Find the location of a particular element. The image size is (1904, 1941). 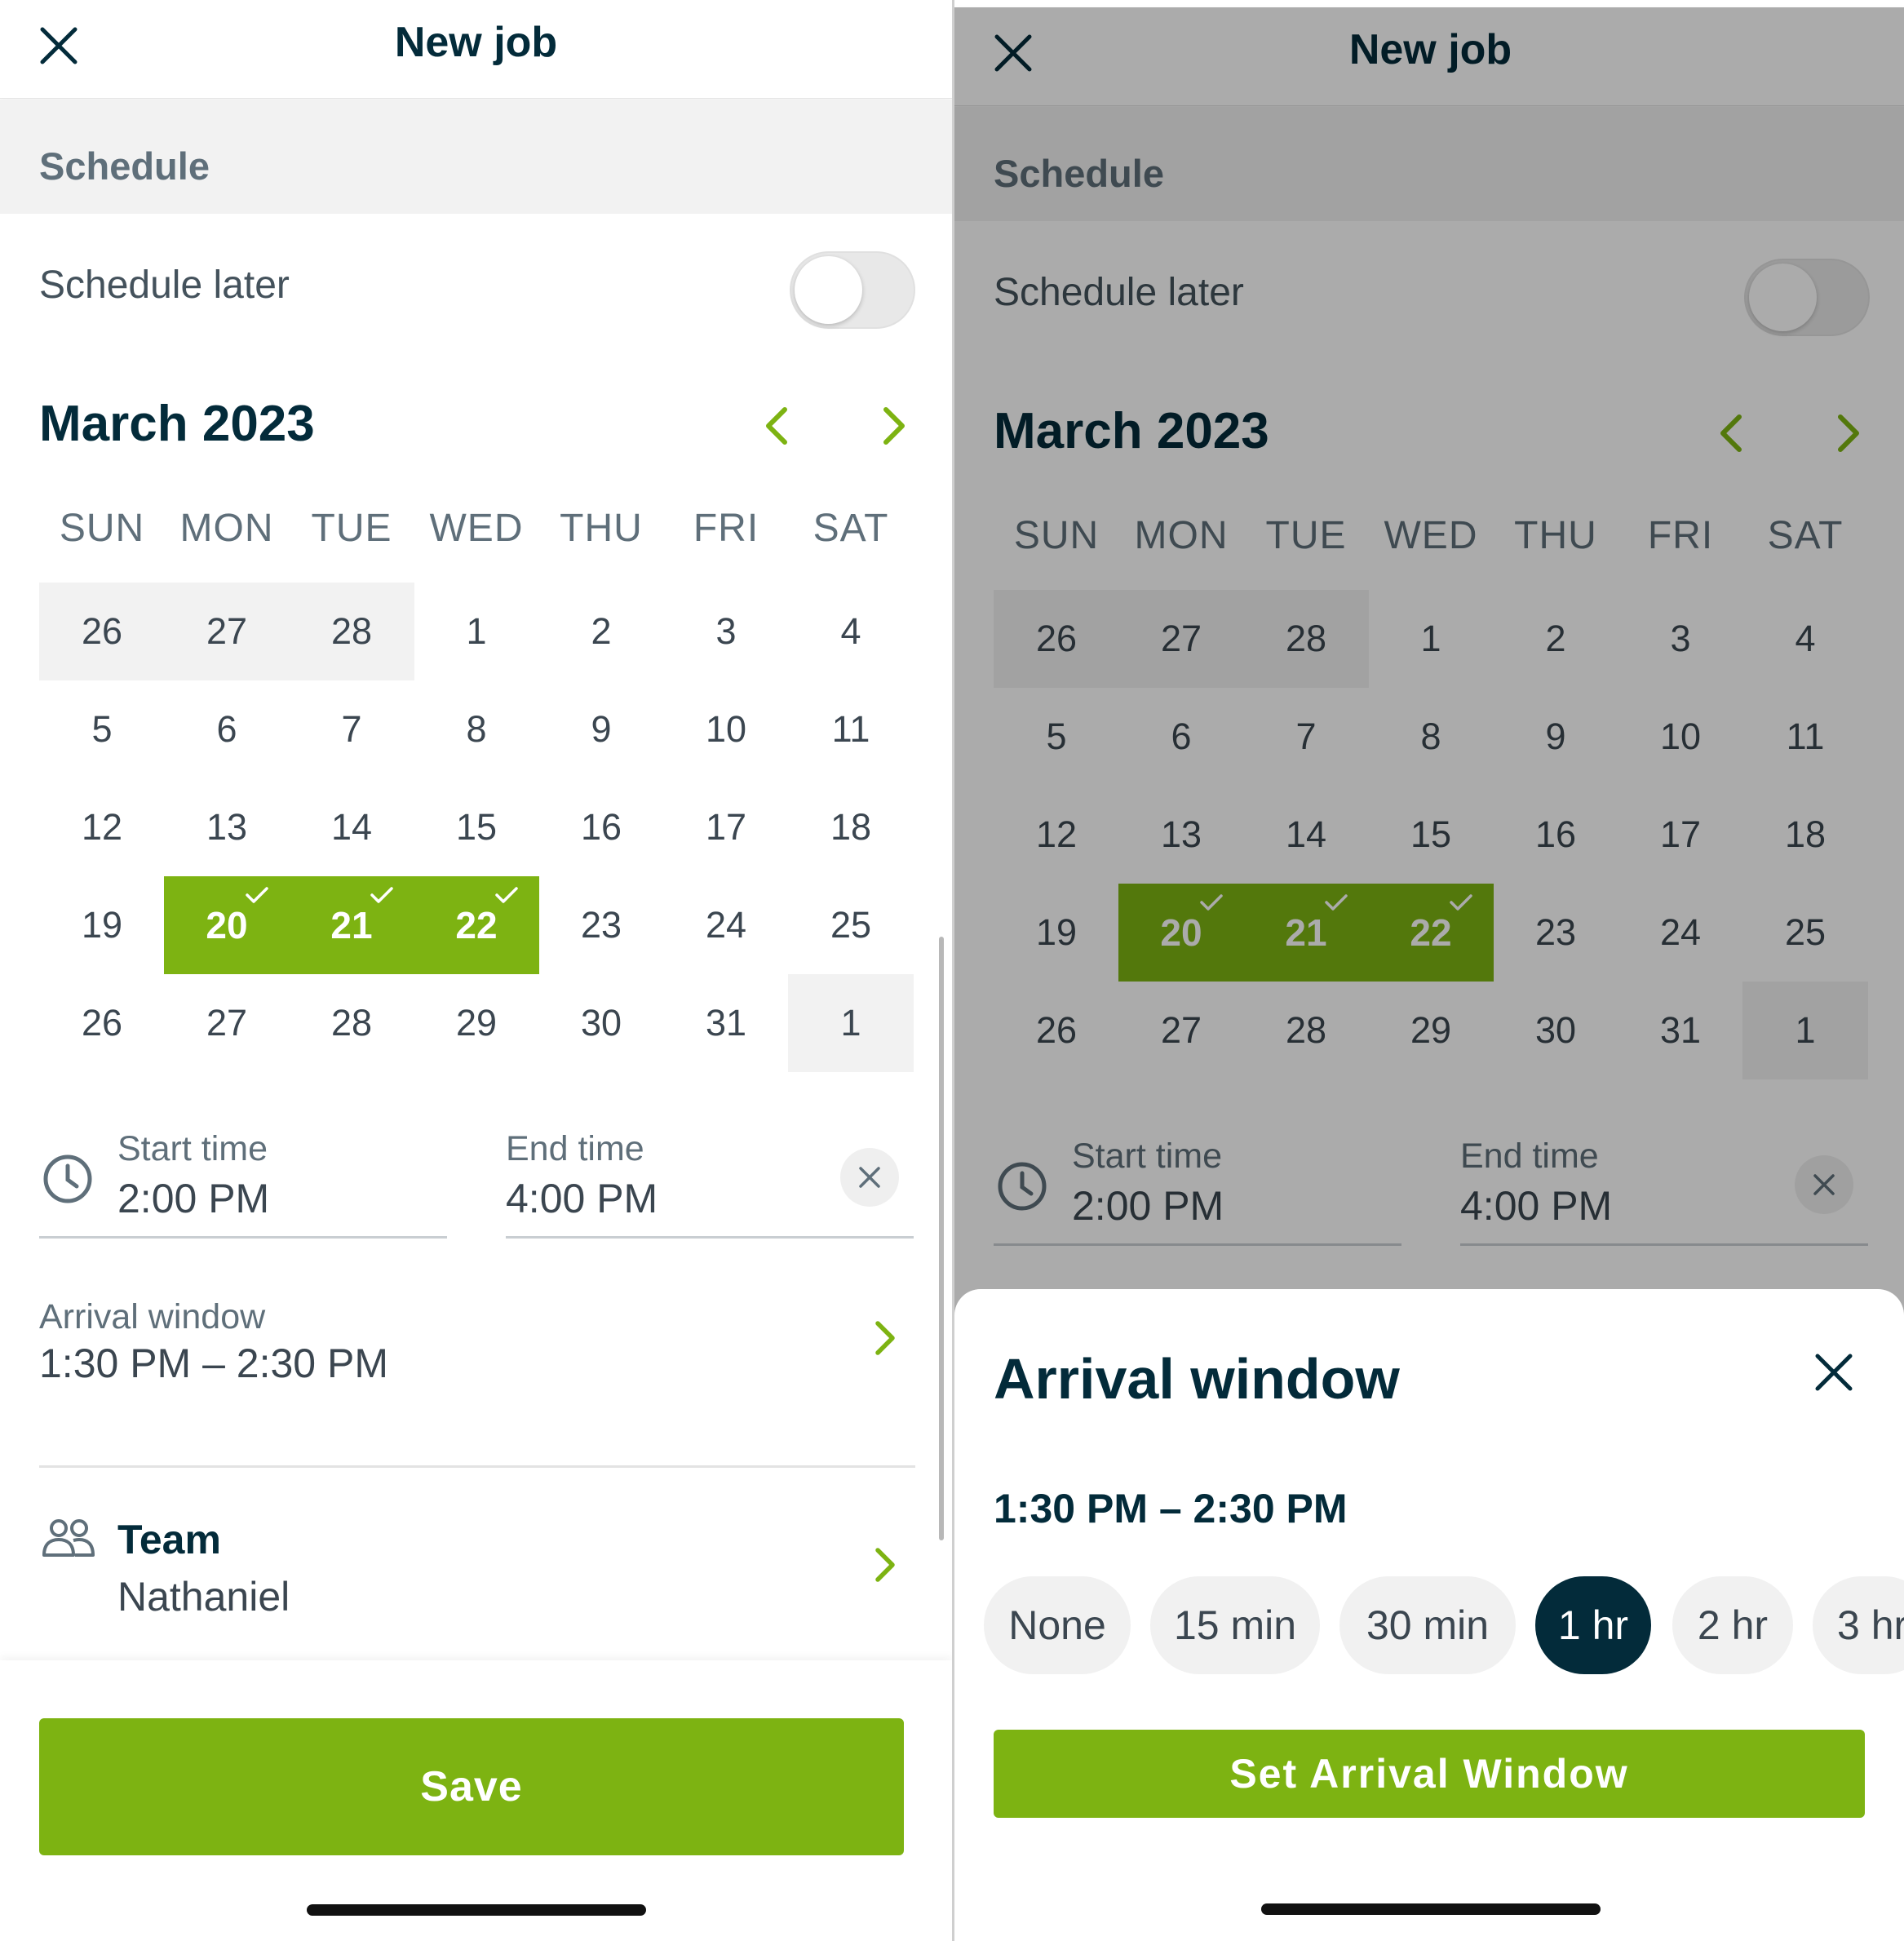

day-number: 9 is located at coordinates (601, 729).